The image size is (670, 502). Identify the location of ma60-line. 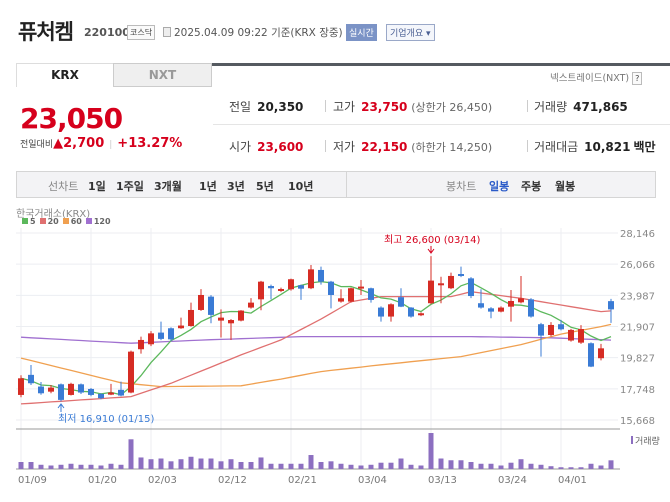
(316, 355).